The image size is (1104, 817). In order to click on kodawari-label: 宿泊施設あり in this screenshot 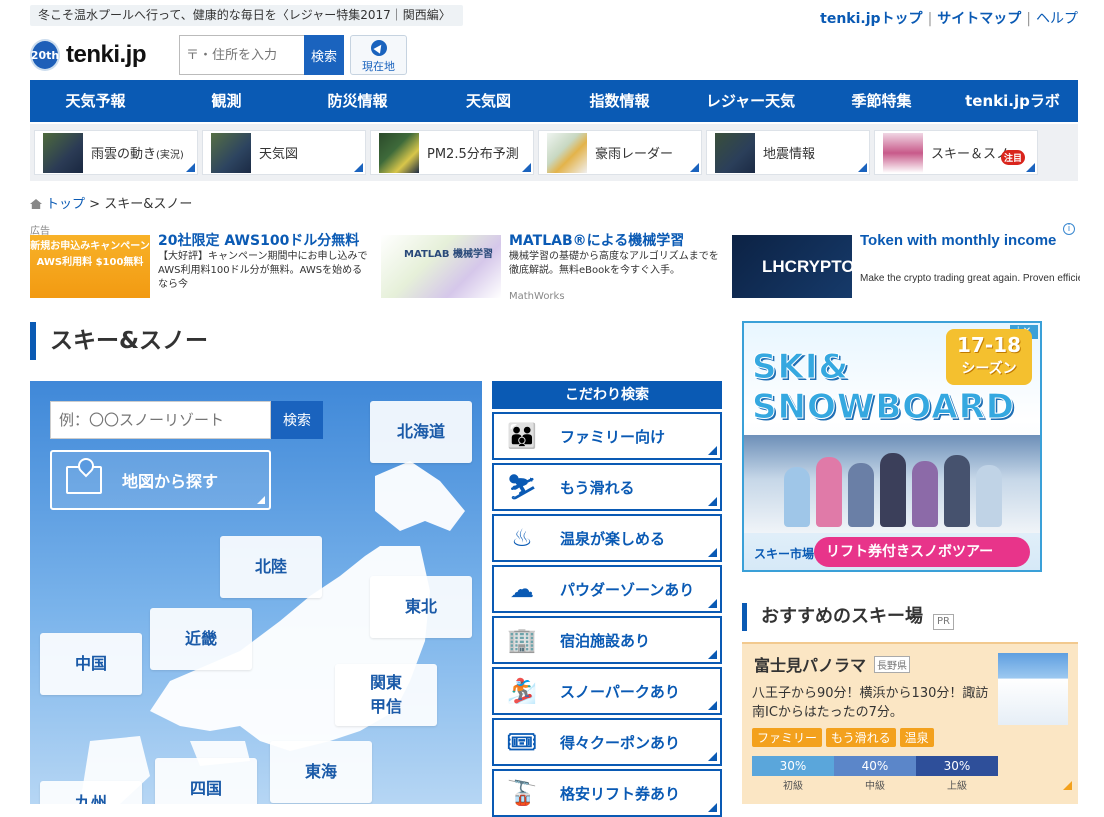, I will do `click(605, 640)`.